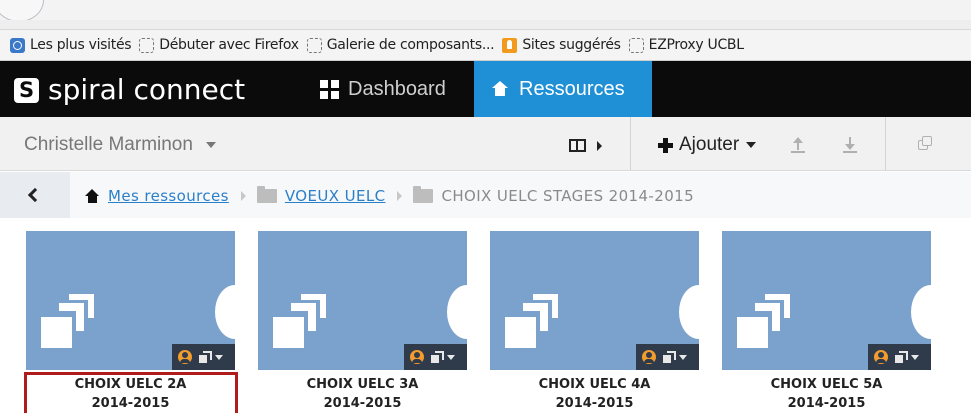  I want to click on bookmark-ezproxy-ucbl: EZProxy UCBL, so click(686, 45).